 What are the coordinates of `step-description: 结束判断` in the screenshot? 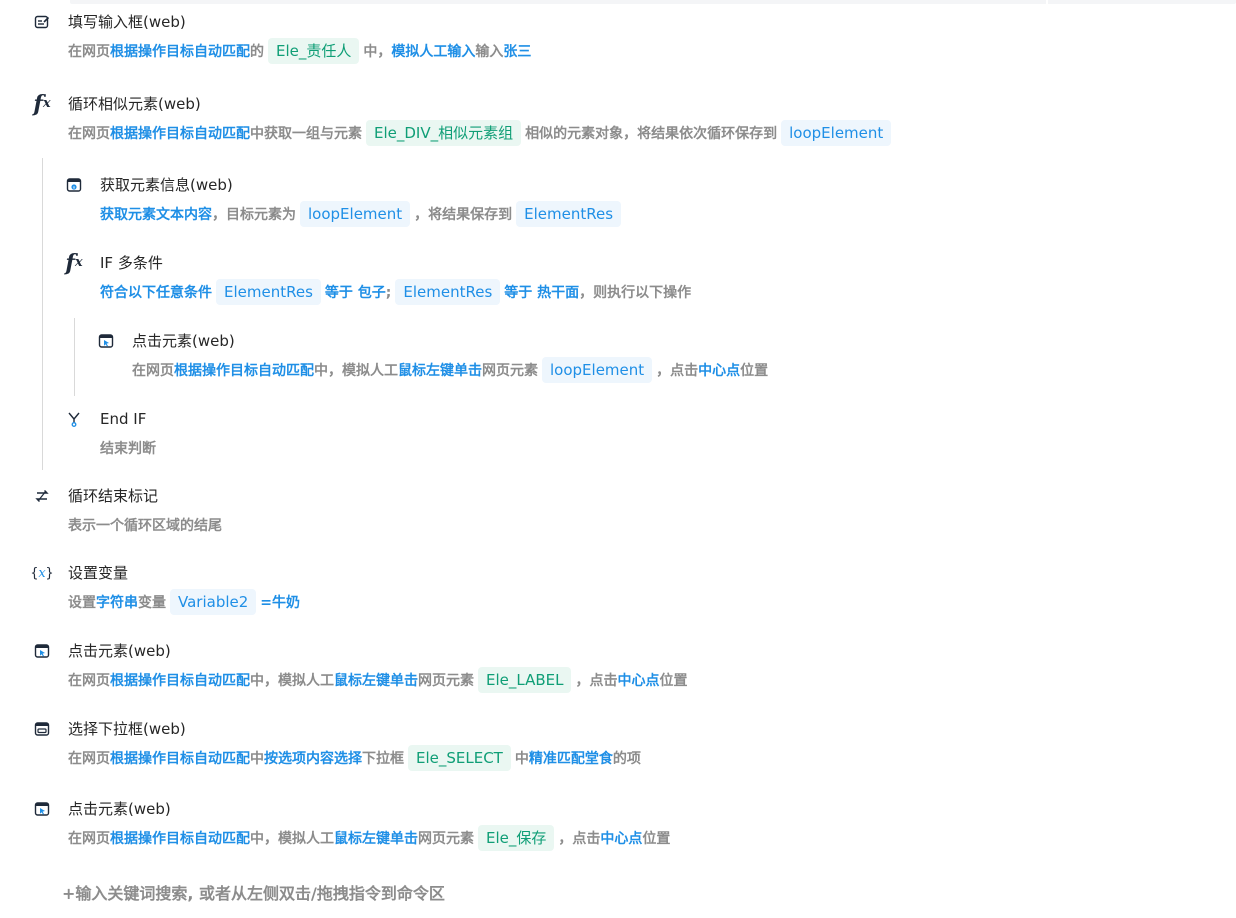 It's located at (128, 449).